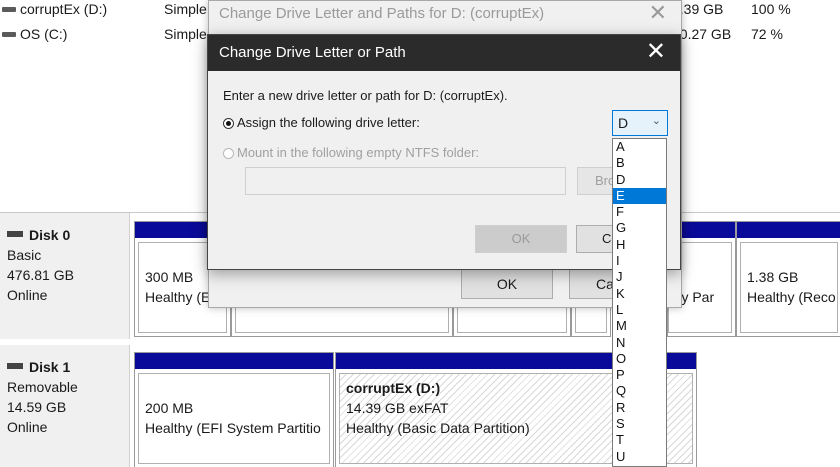  What do you see at coordinates (639, 163) in the screenshot?
I see `drive-letter-option: B` at bounding box center [639, 163].